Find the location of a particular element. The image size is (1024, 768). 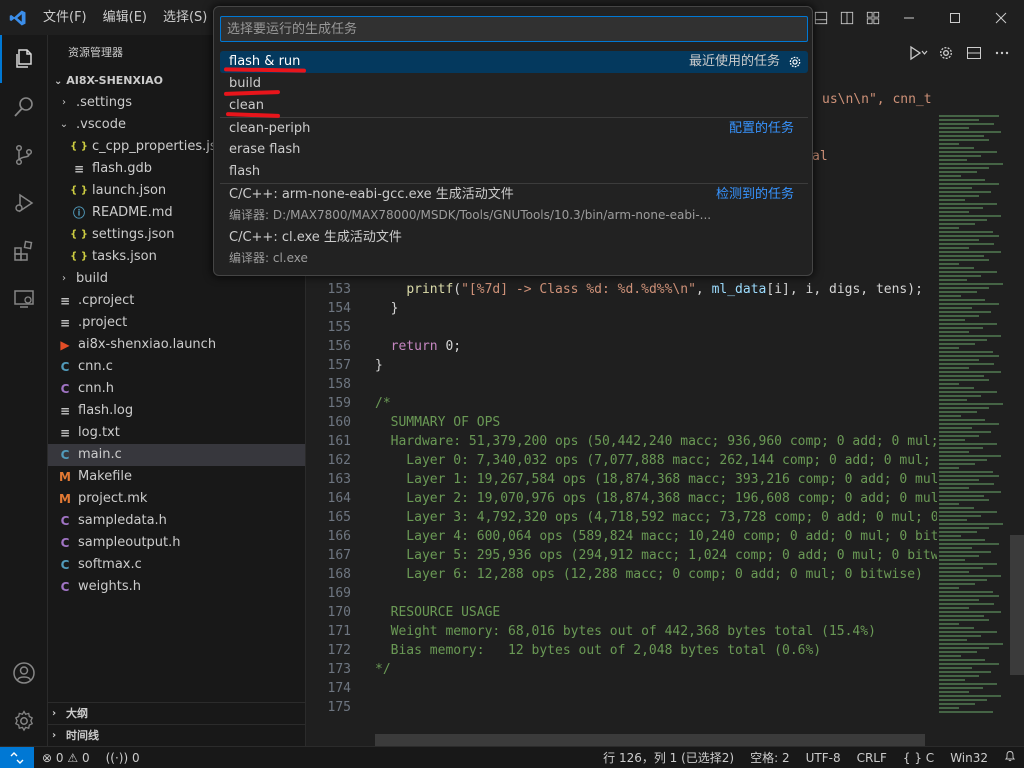

task-item-clean: clean is located at coordinates (514, 106).